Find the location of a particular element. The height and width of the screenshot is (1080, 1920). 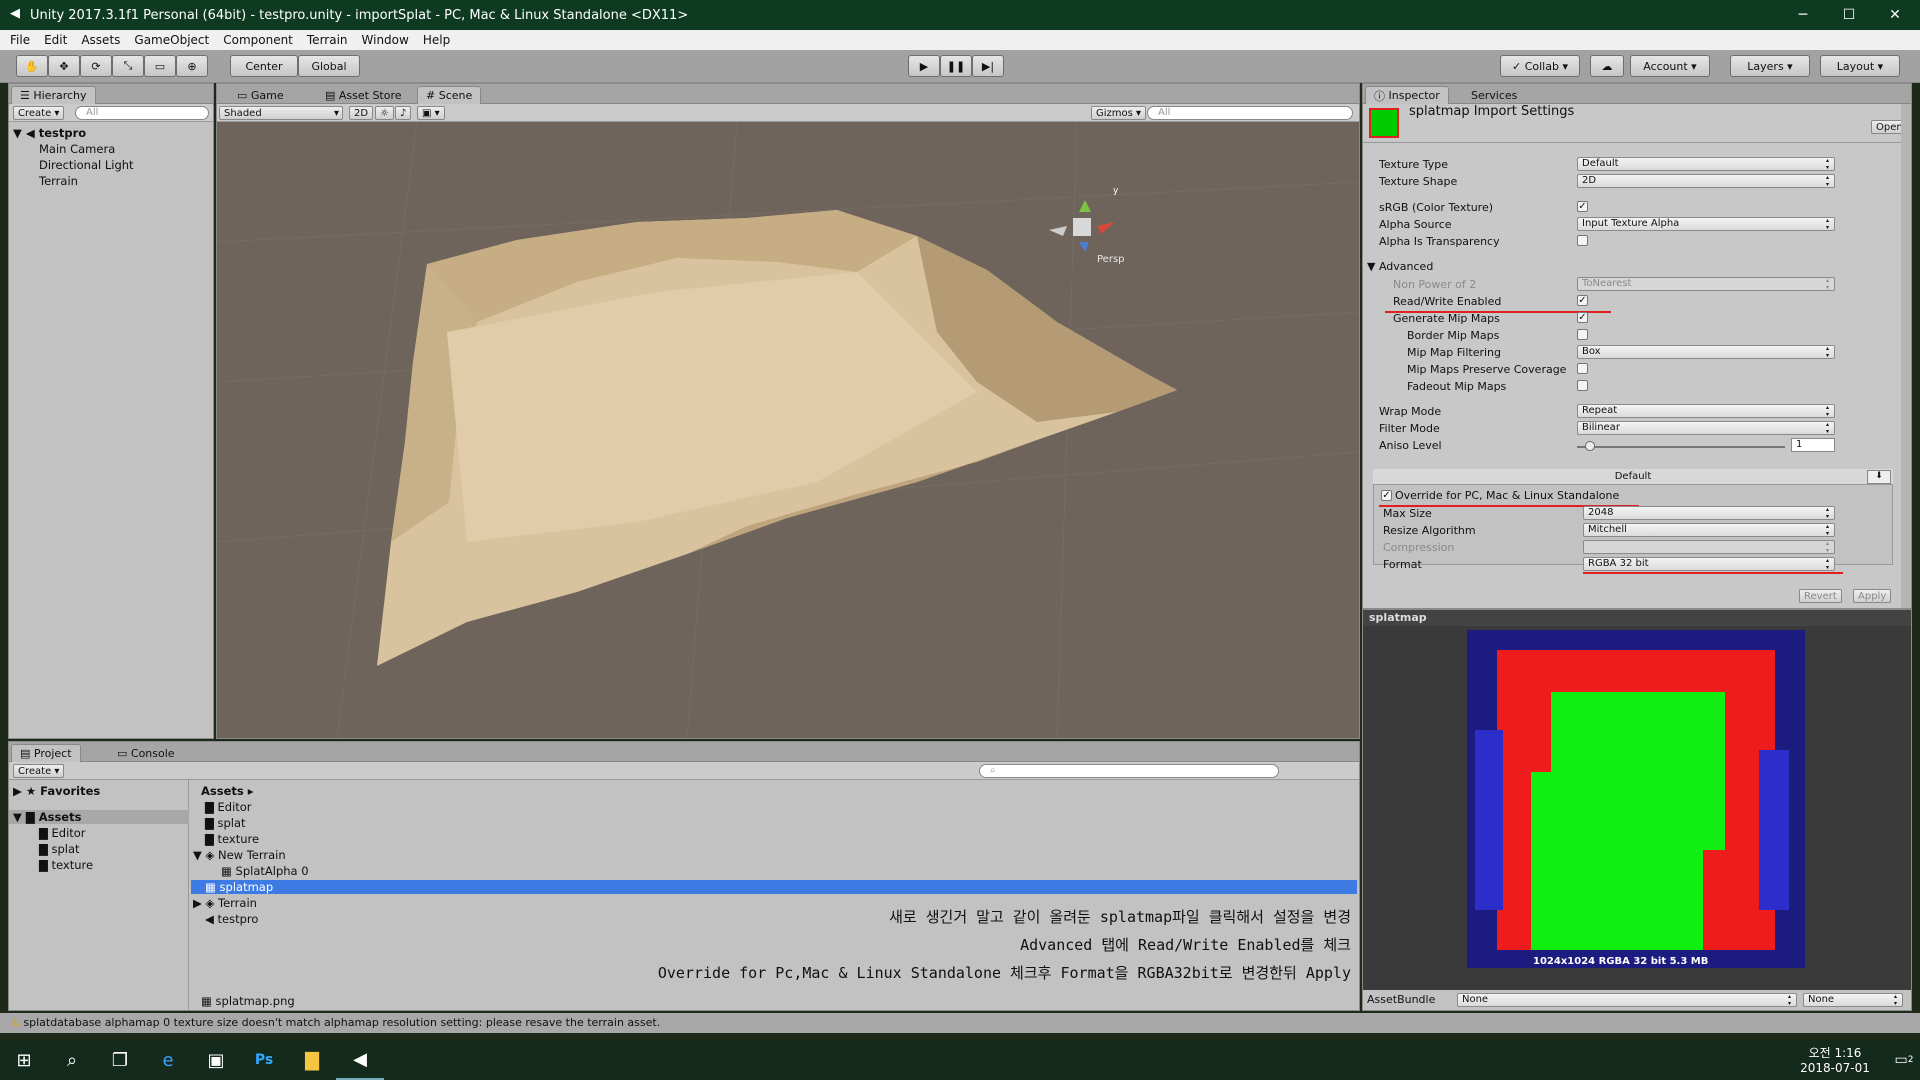

audio-toggle-icon: ♪ is located at coordinates (403, 113).